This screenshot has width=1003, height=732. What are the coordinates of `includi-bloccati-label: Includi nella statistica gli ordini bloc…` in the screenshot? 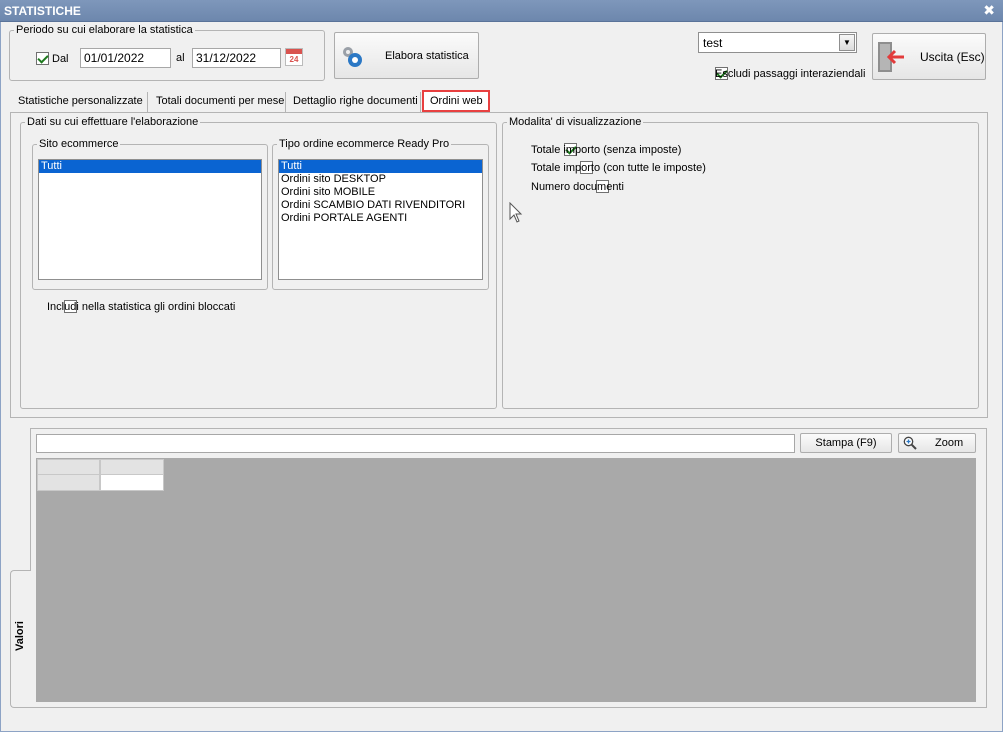 It's located at (141, 307).